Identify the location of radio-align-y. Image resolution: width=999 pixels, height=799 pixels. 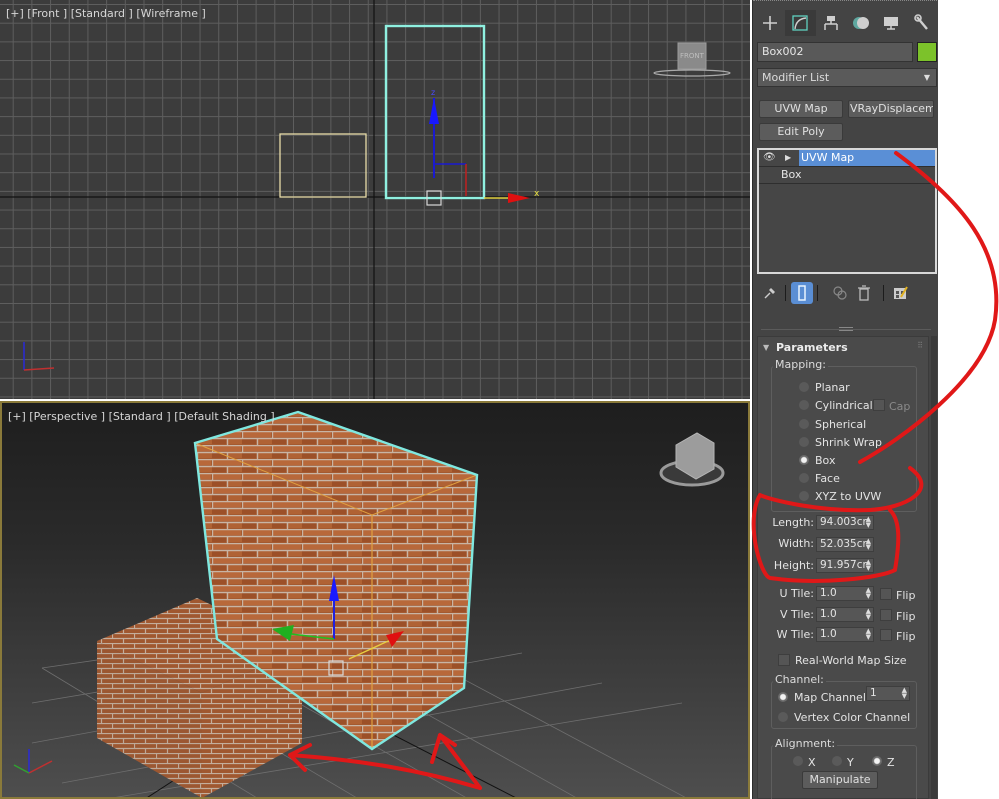
(837, 761).